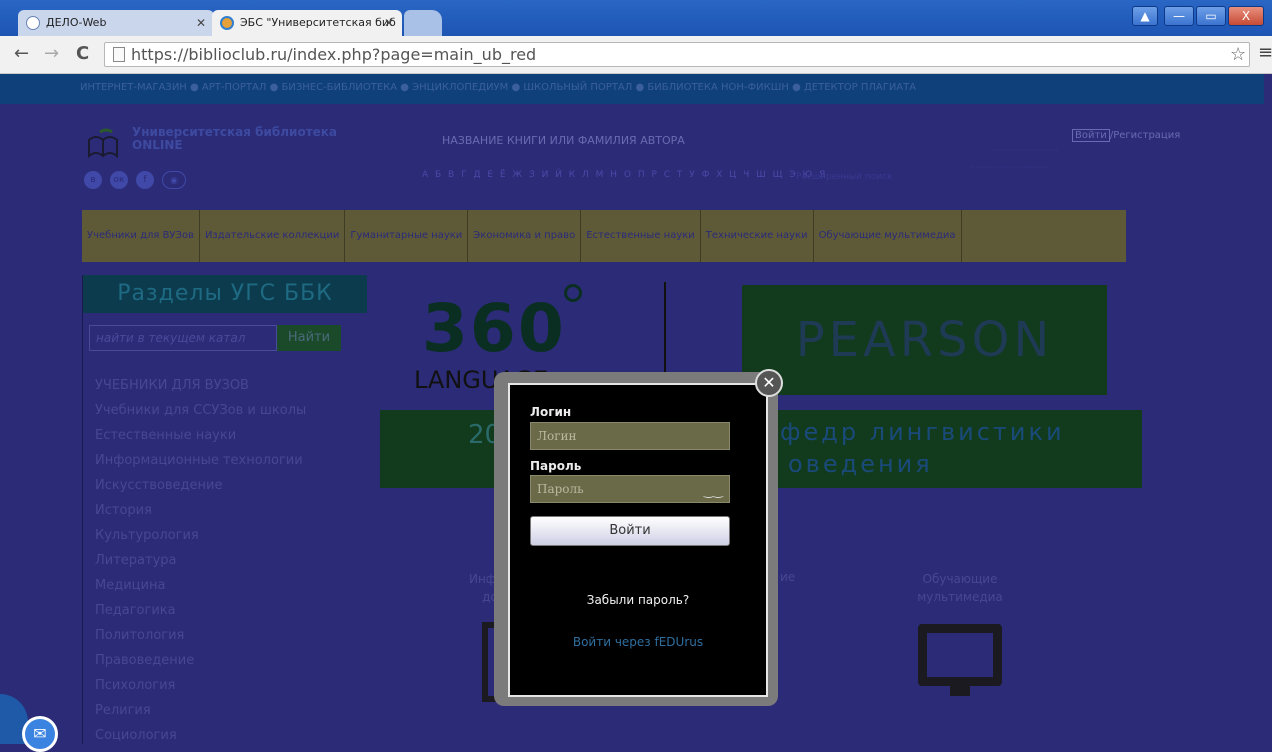 This screenshot has width=1272, height=752. What do you see at coordinates (556, 466) in the screenshot?
I see `password-label: Пароль` at bounding box center [556, 466].